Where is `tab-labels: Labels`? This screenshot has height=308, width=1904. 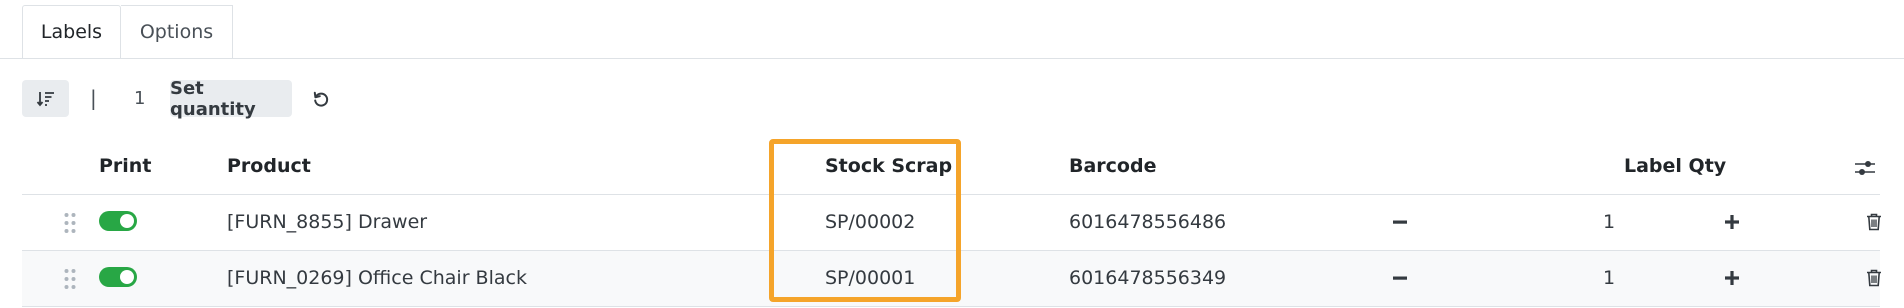
tab-labels: Labels is located at coordinates (71, 31).